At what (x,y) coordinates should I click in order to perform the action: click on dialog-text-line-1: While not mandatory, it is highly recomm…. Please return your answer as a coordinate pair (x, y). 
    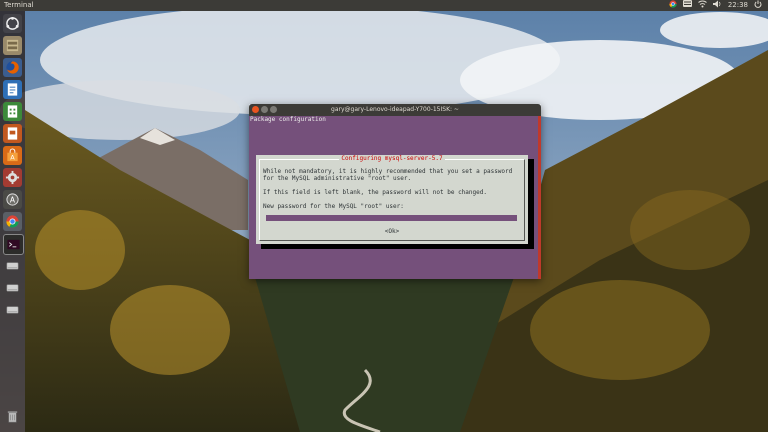
    Looking at the image, I should click on (388, 171).